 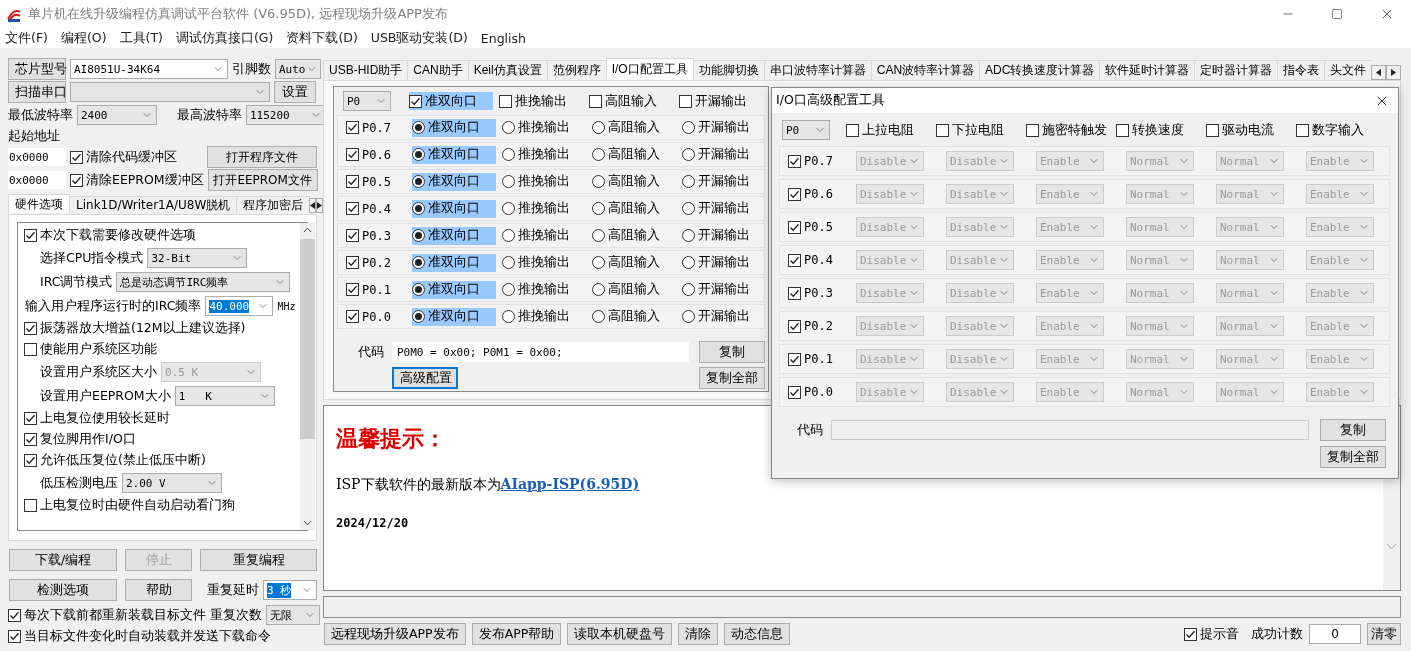 I want to click on footer-button: 发布APP帮助, so click(x=516, y=634).